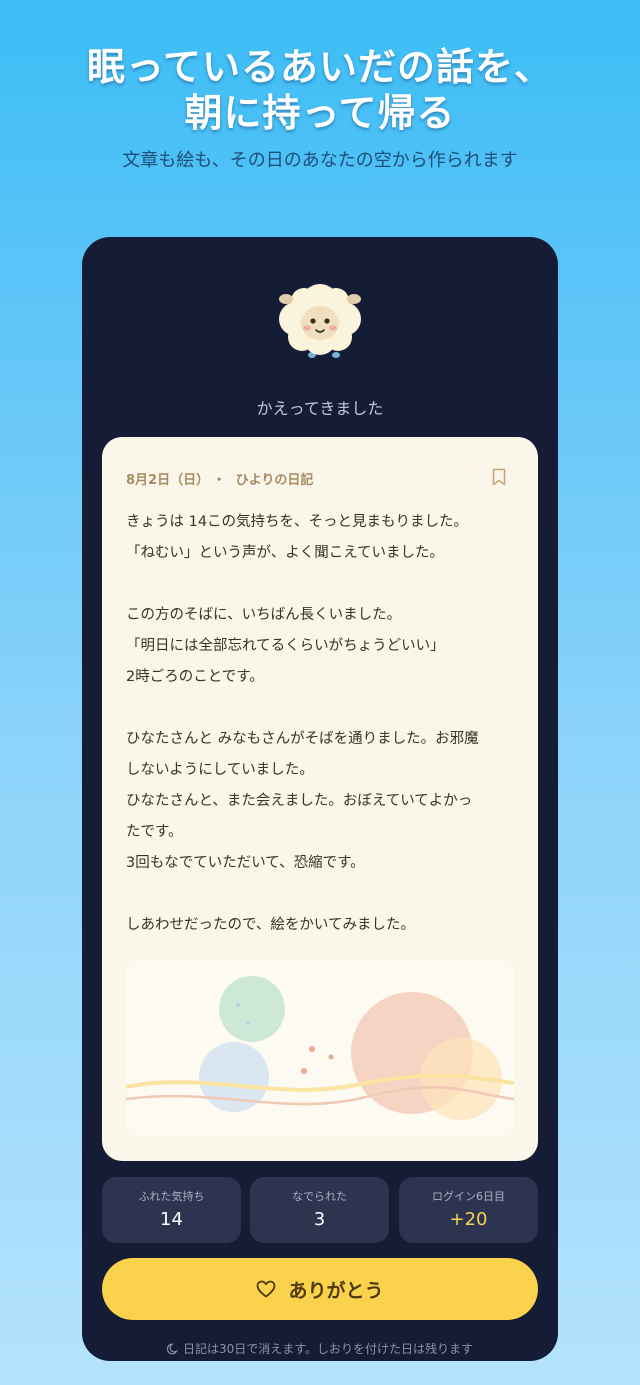 This screenshot has height=1385, width=640. I want to click on sheep-mascot-icon, so click(320, 321).